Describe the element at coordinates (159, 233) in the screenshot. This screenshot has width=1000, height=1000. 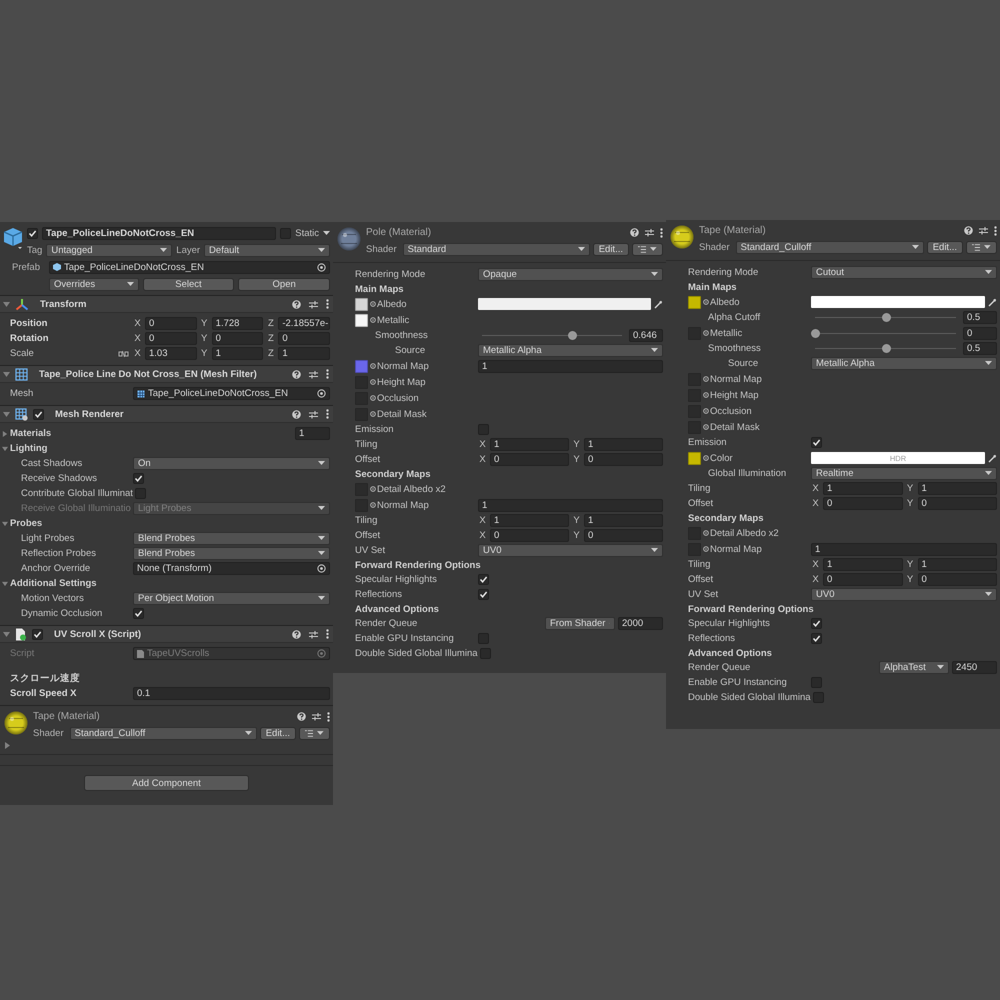
I see `name-field: Tape_PoliceLineDoNotCross_EN` at that location.